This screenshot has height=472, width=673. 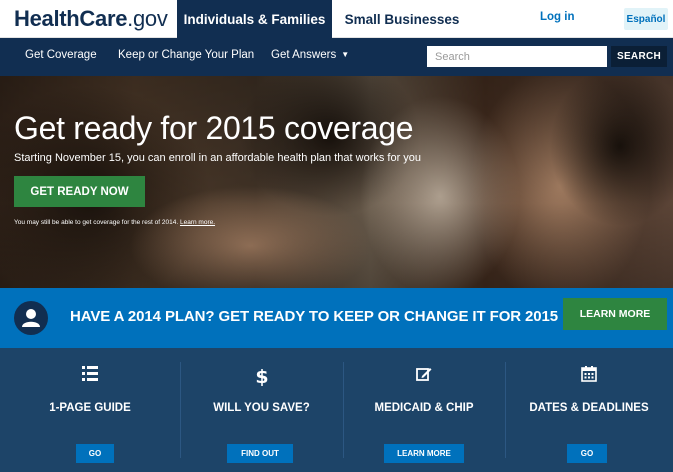 What do you see at coordinates (95, 453) in the screenshot?
I see `guide-go-button: GO` at bounding box center [95, 453].